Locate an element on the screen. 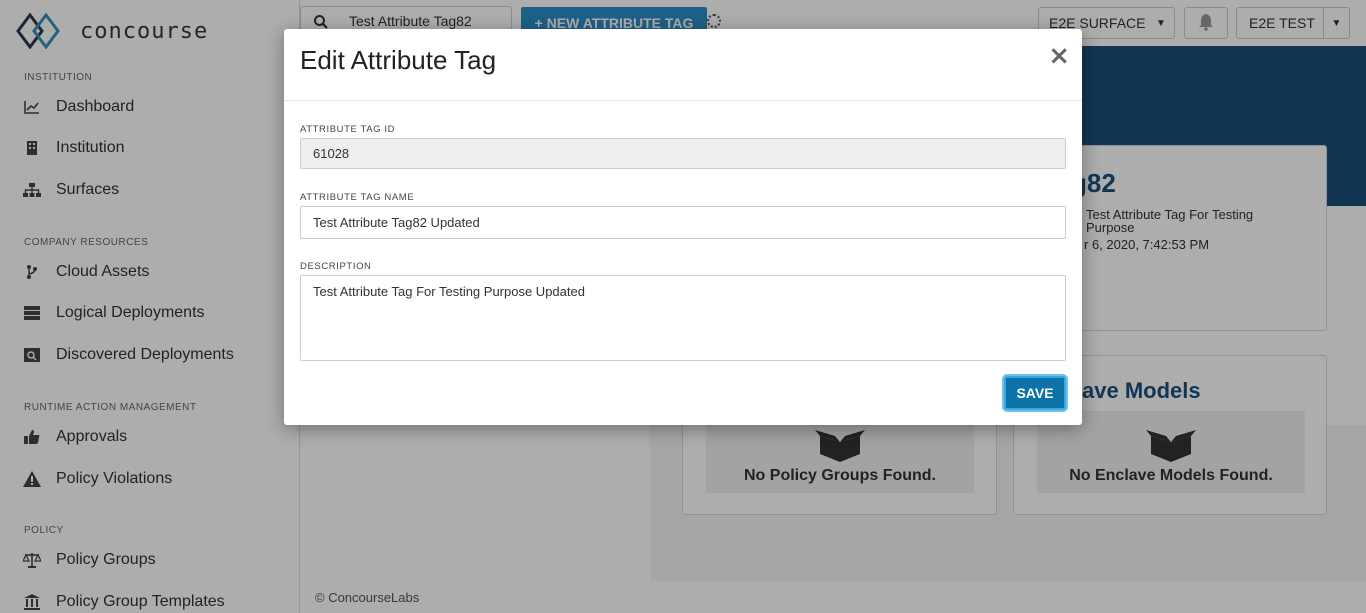 This screenshot has height=613, width=1366. attribute-tag-id-field is located at coordinates (683, 153).